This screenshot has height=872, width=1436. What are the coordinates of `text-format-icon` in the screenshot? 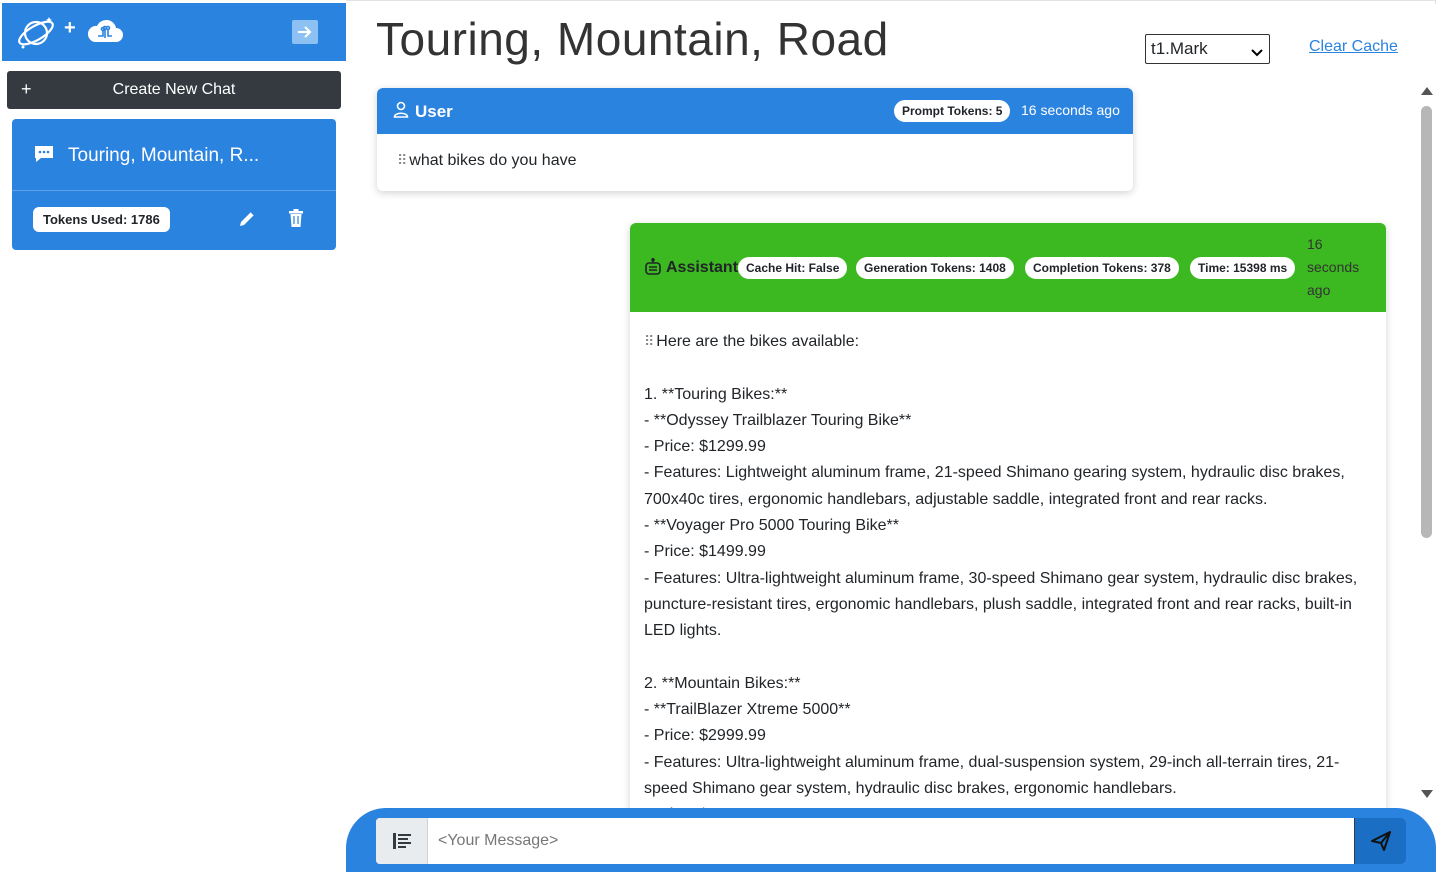 It's located at (402, 841).